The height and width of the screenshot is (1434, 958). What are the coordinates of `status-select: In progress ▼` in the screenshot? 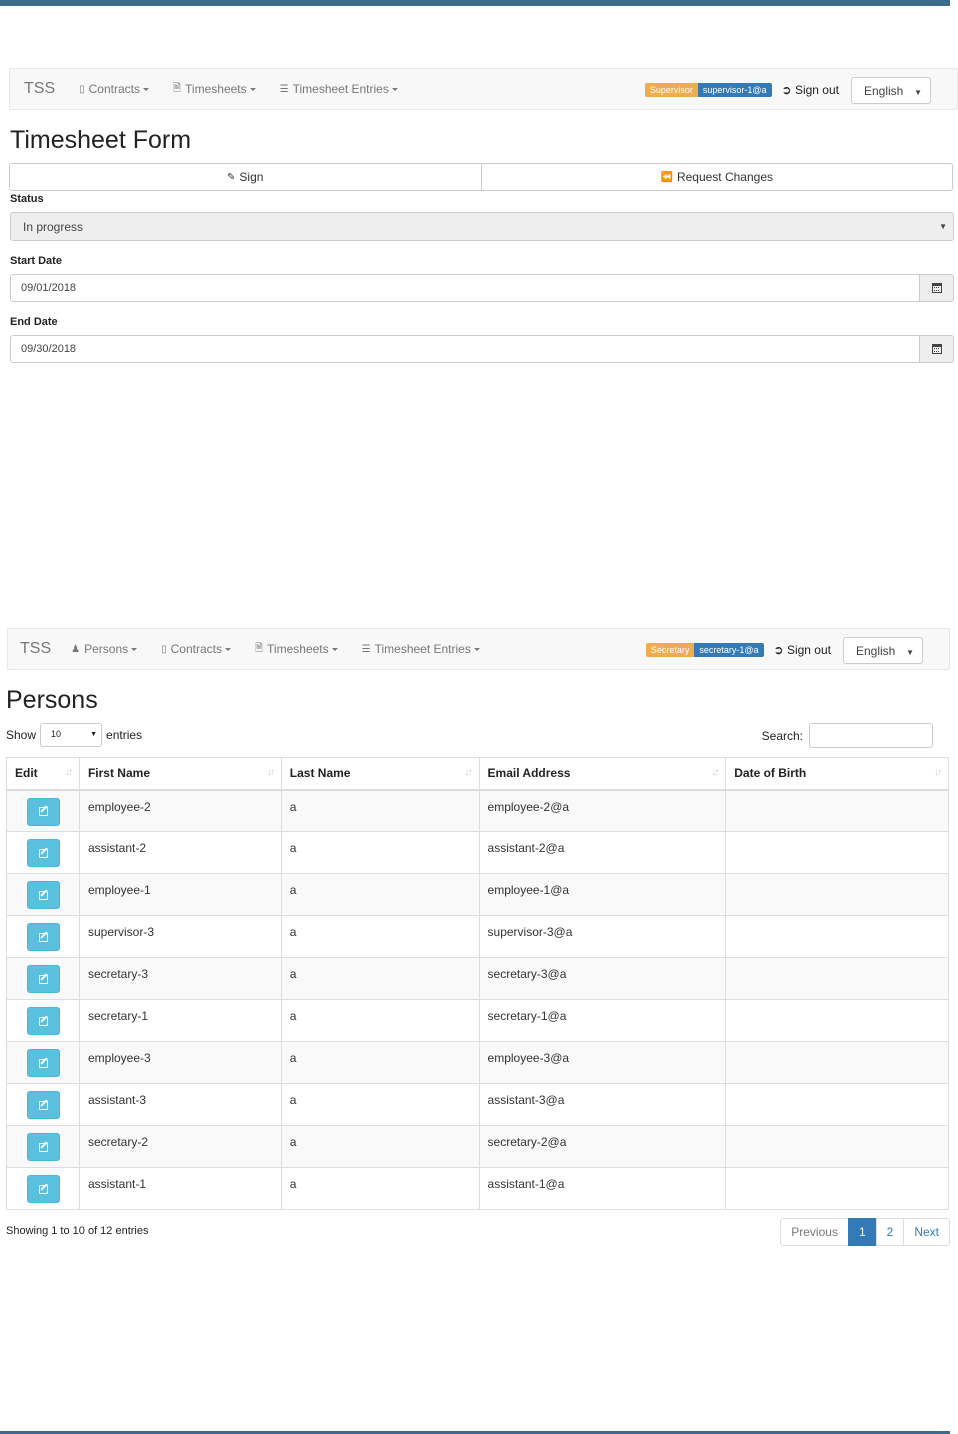 It's located at (482, 226).